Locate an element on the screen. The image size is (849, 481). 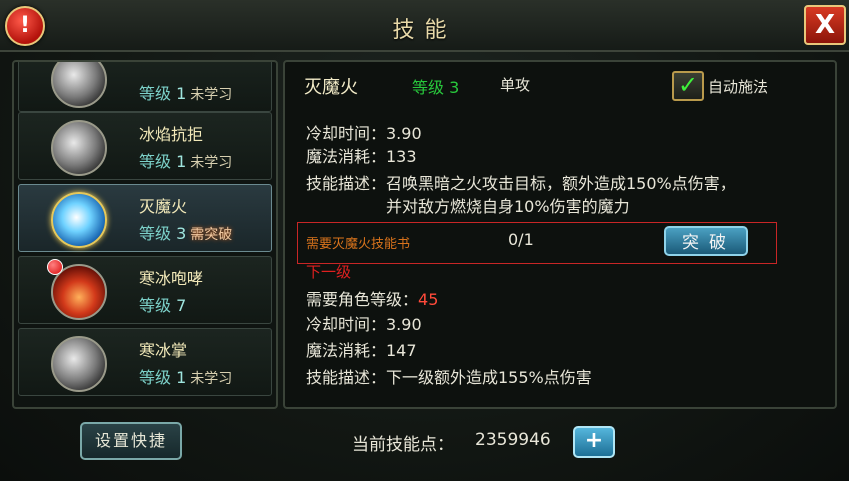
skill-item-ice-roar: 寒冰咆哮 等级 7 is located at coordinates (145, 290).